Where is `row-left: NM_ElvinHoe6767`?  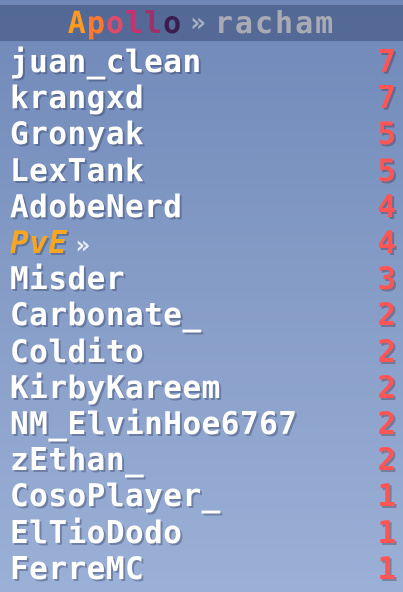 row-left: NM_ElvinHoe6767 is located at coordinates (153, 424).